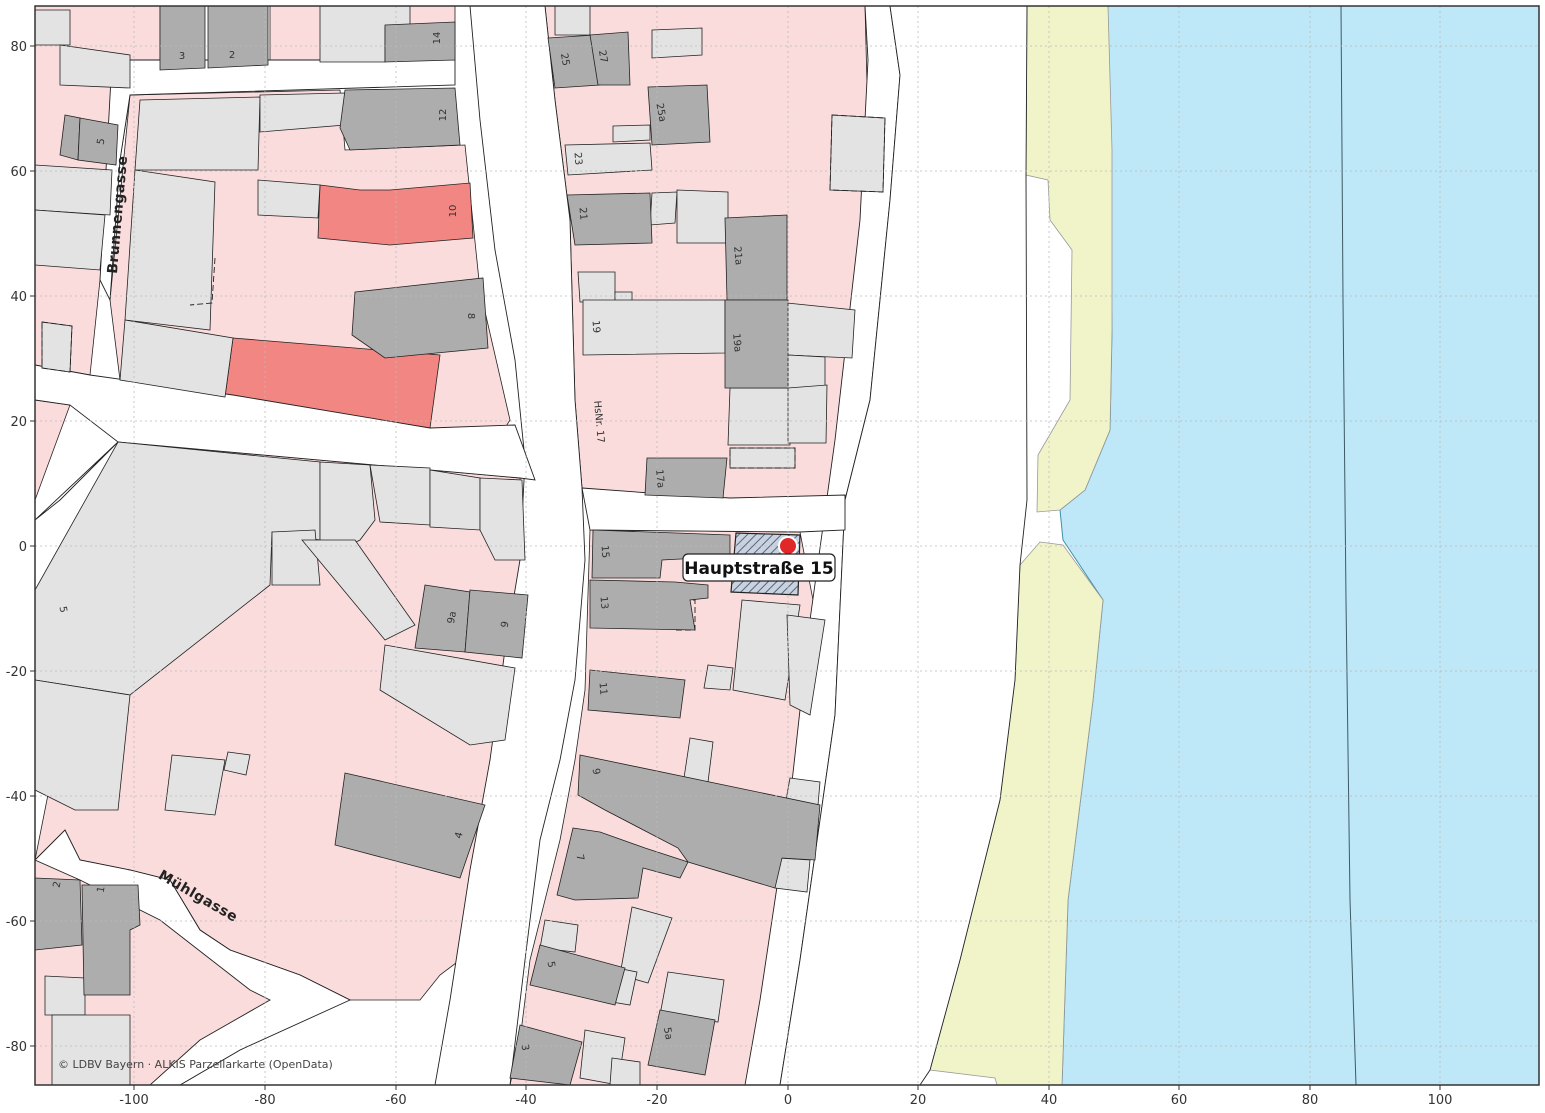  What do you see at coordinates (134, 1100) in the screenshot?
I see `x-tick-label: -100` at bounding box center [134, 1100].